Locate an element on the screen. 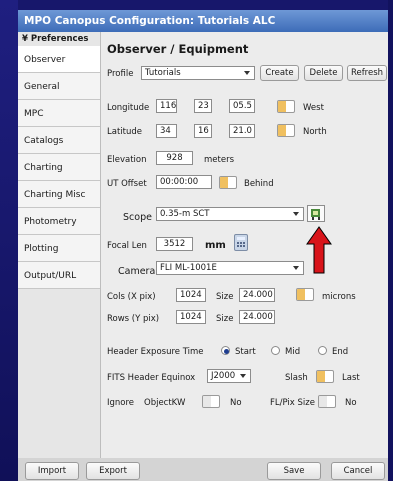  behind-toggle is located at coordinates (228, 182).